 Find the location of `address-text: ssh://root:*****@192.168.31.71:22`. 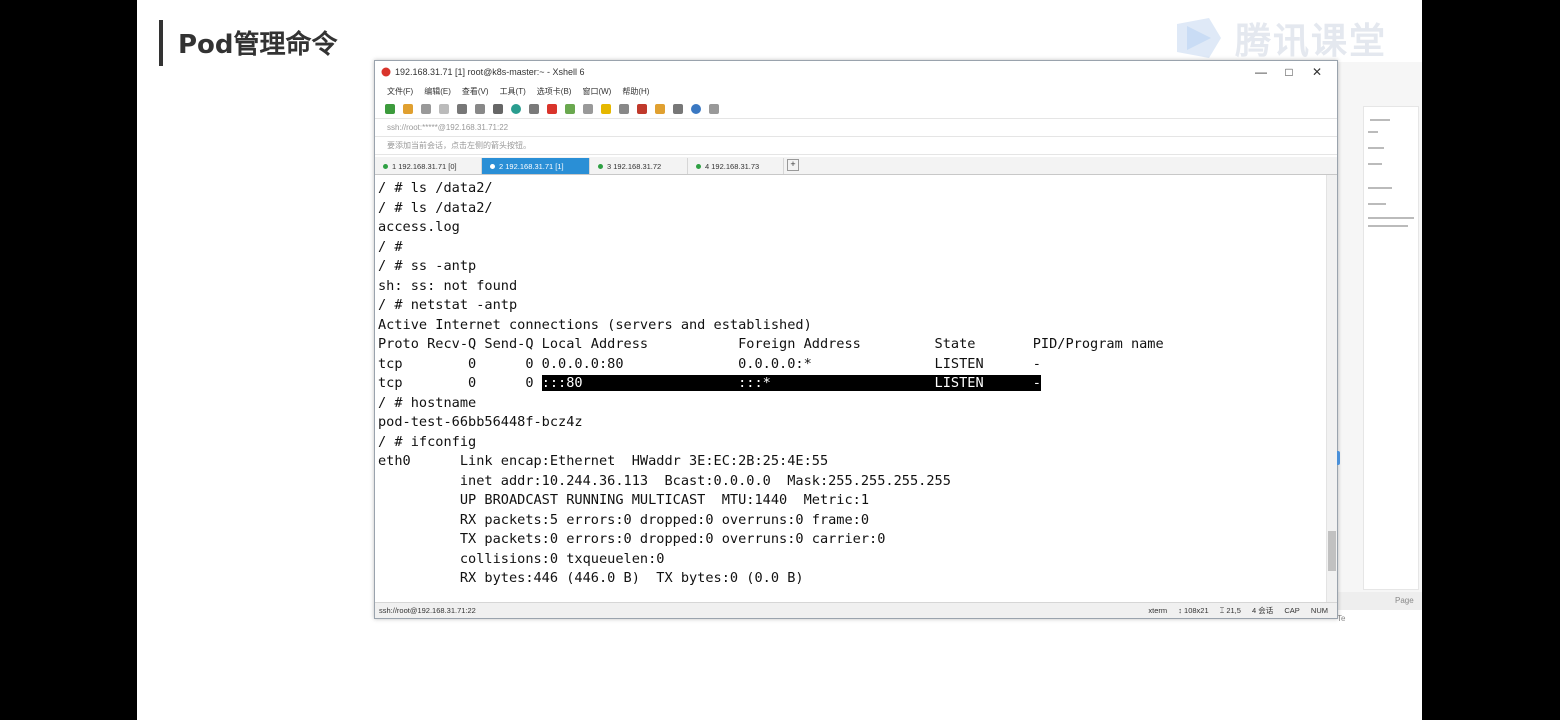

address-text: ssh://root:*****@192.168.31.71:22 is located at coordinates (448, 127).